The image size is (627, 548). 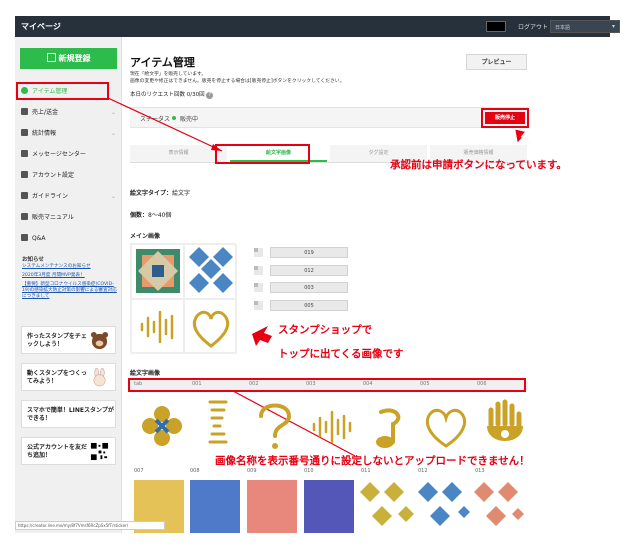 I want to click on main-image-row: 012, so click(x=304, y=270).